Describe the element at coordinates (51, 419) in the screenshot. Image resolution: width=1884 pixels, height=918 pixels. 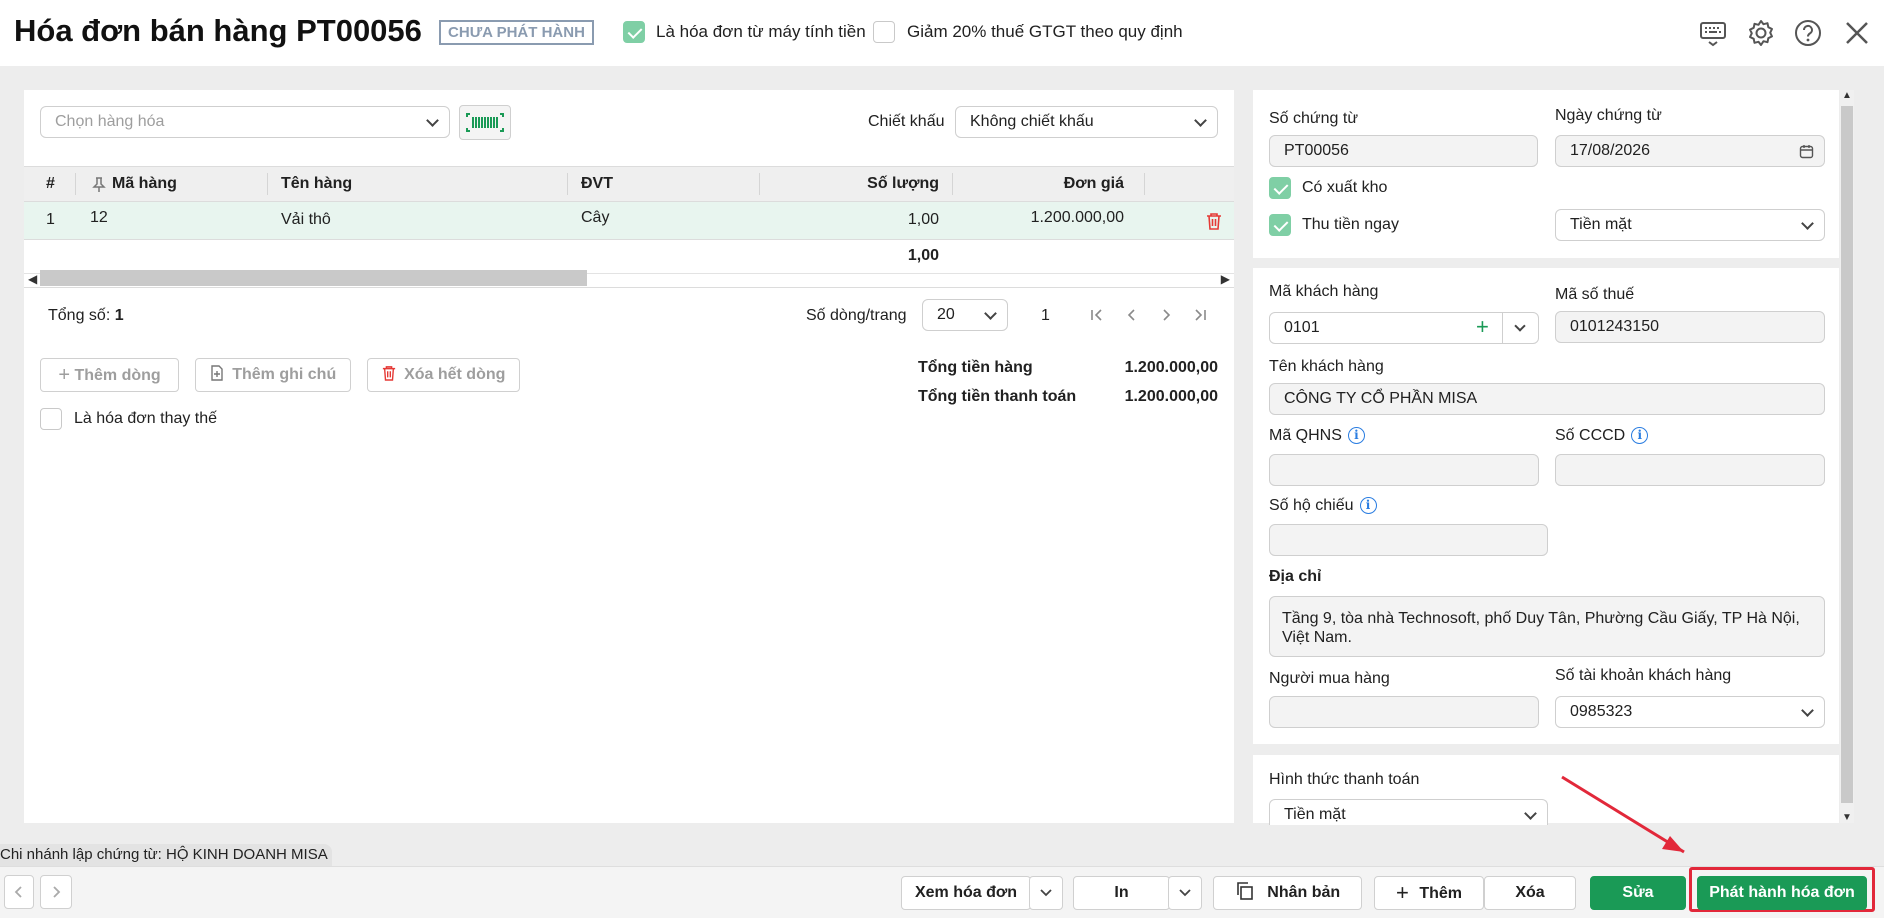
I see `replacement-invoice-checkbox` at that location.